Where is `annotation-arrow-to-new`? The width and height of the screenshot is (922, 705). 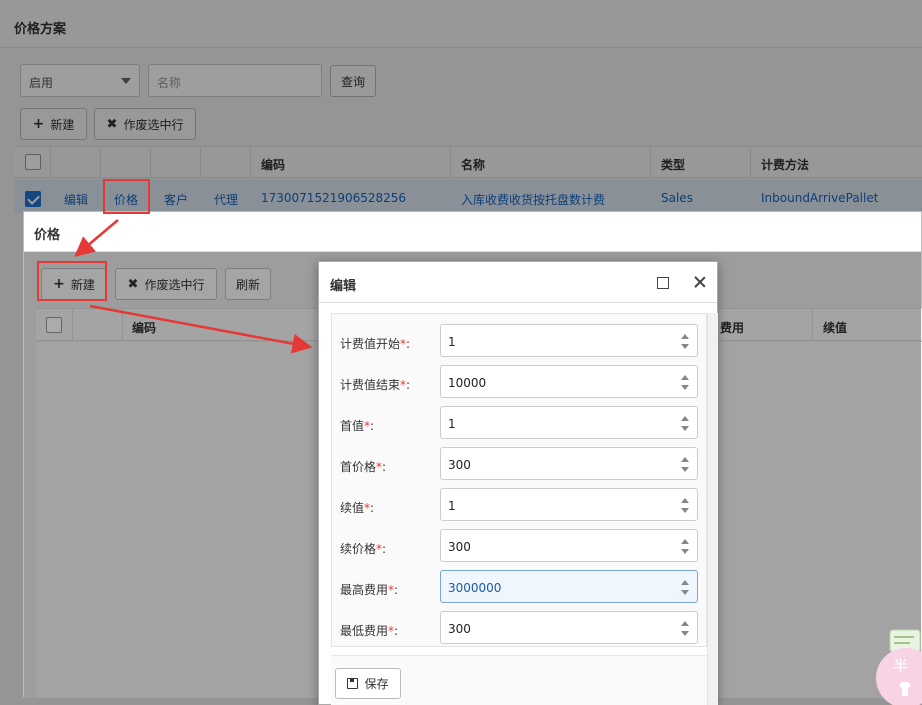
annotation-arrow-to-new is located at coordinates (96, 238).